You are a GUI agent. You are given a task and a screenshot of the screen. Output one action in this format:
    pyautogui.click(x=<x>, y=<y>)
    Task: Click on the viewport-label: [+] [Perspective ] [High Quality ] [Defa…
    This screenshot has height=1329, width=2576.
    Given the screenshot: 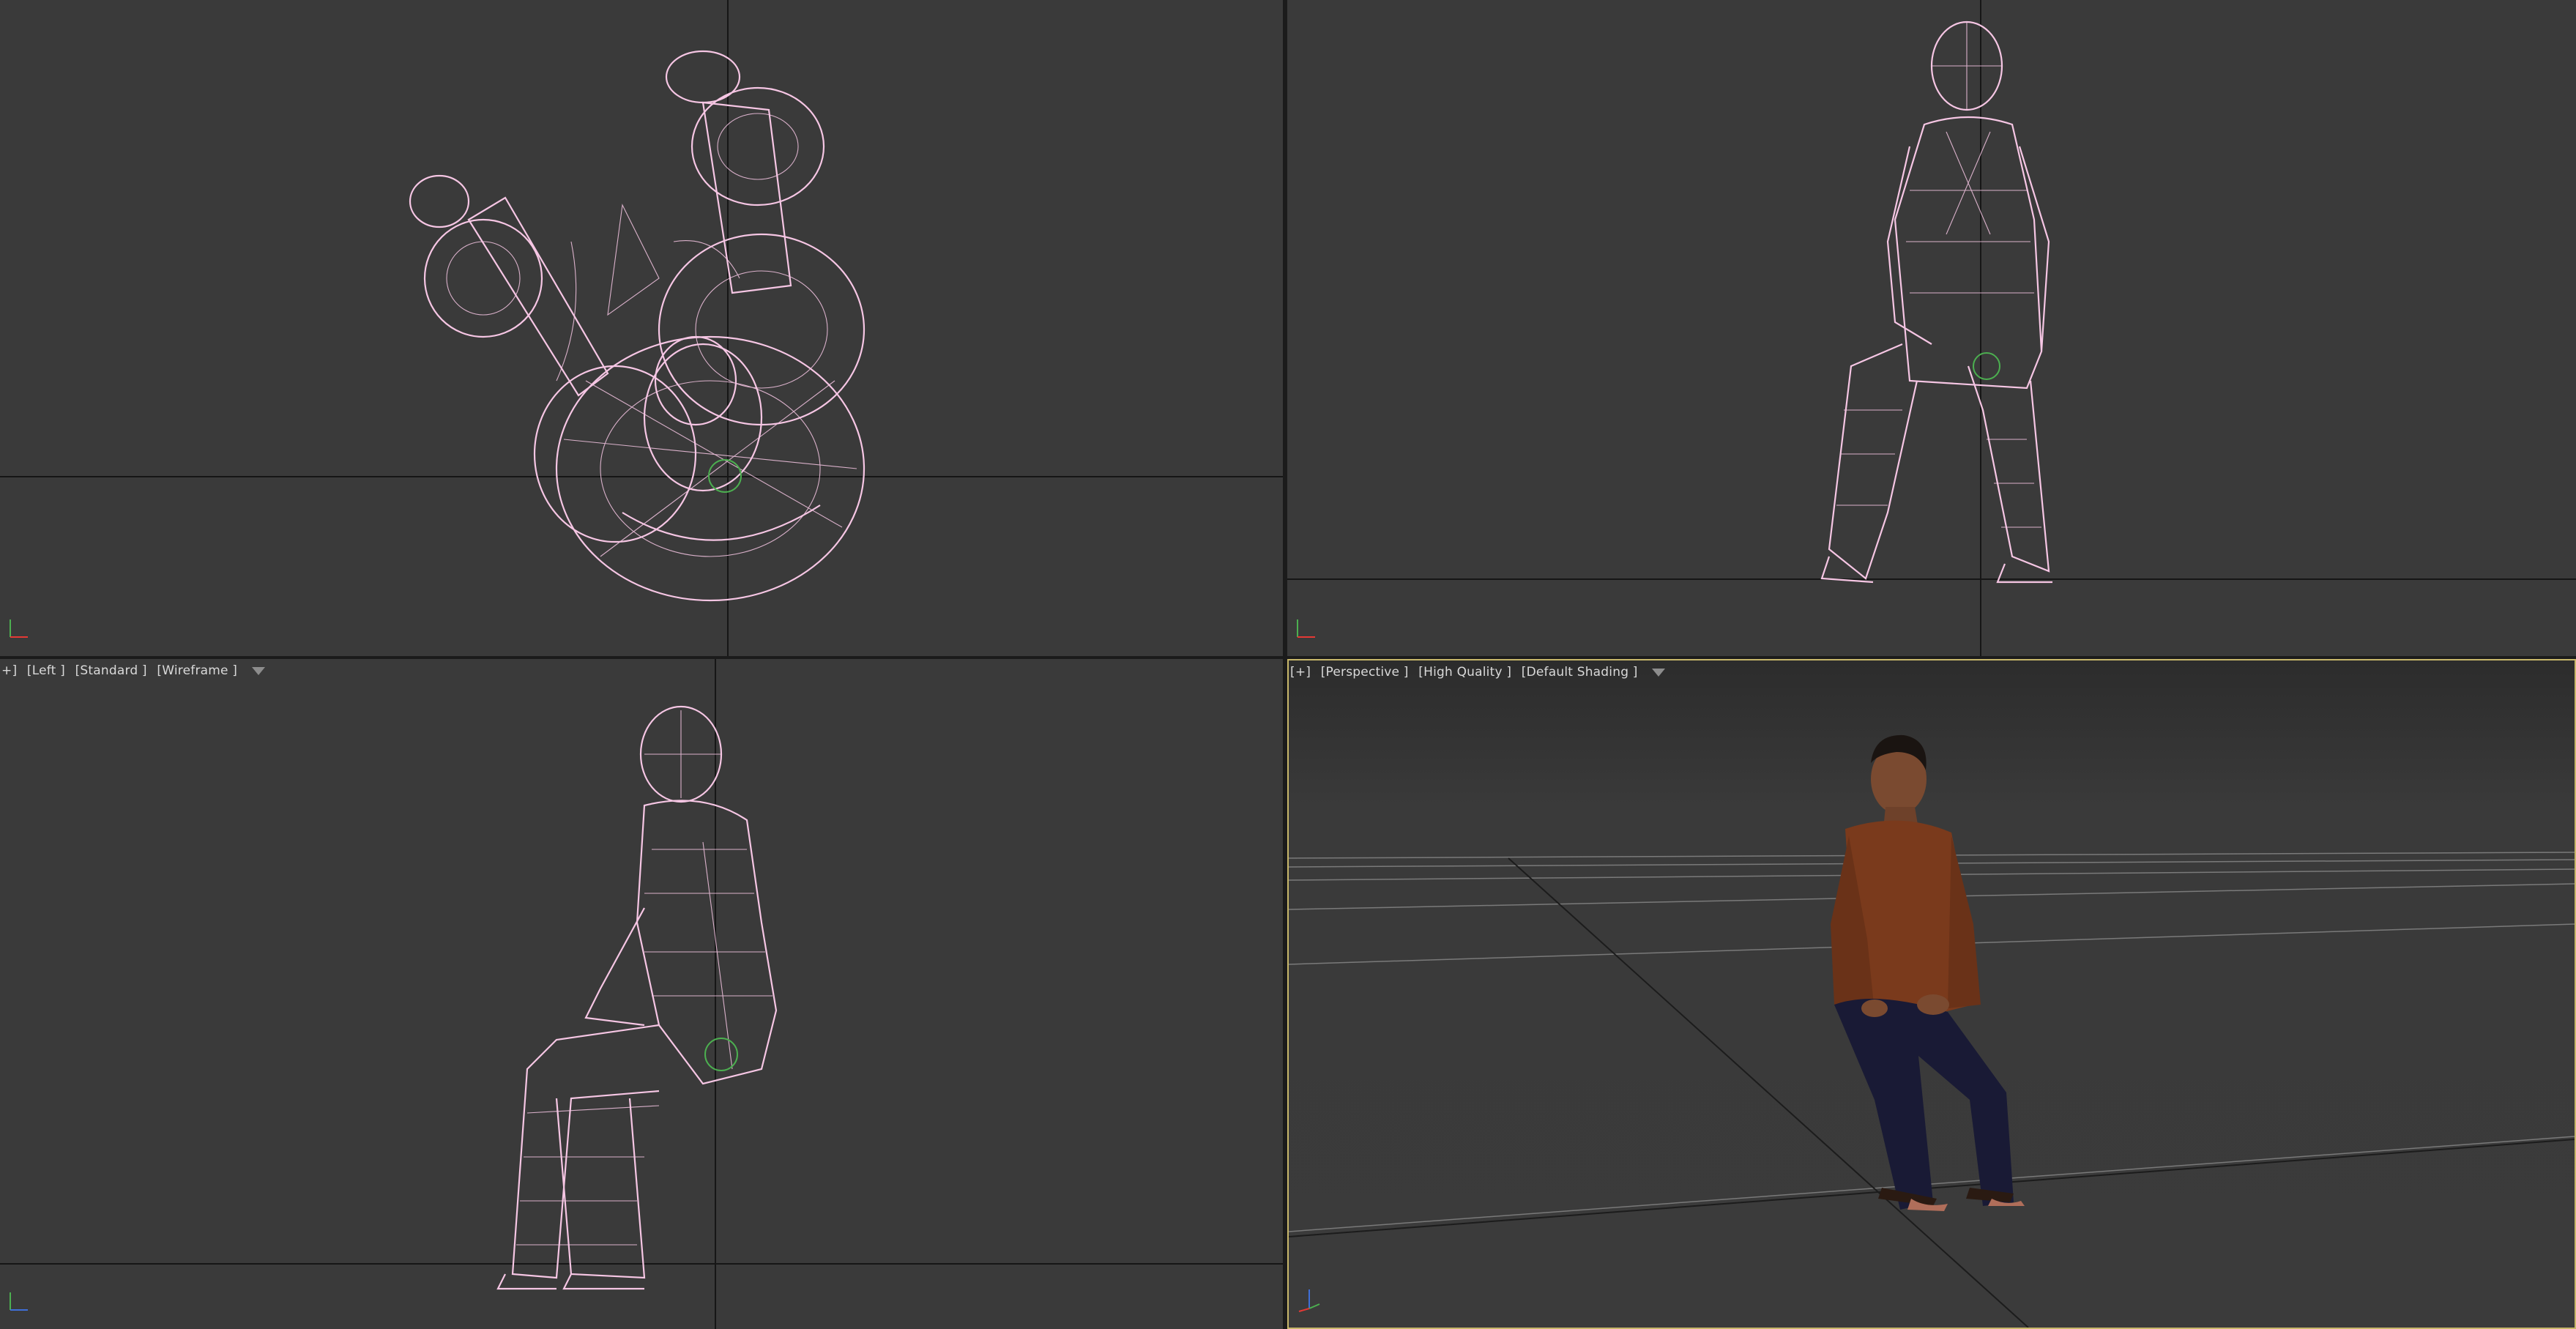 What is the action you would take?
    pyautogui.click(x=1480, y=673)
    